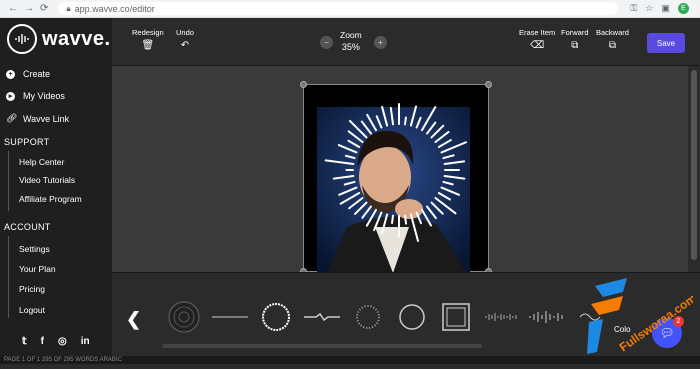 This screenshot has height=369, width=700. I want to click on key-icon: ⚿, so click(633, 8).